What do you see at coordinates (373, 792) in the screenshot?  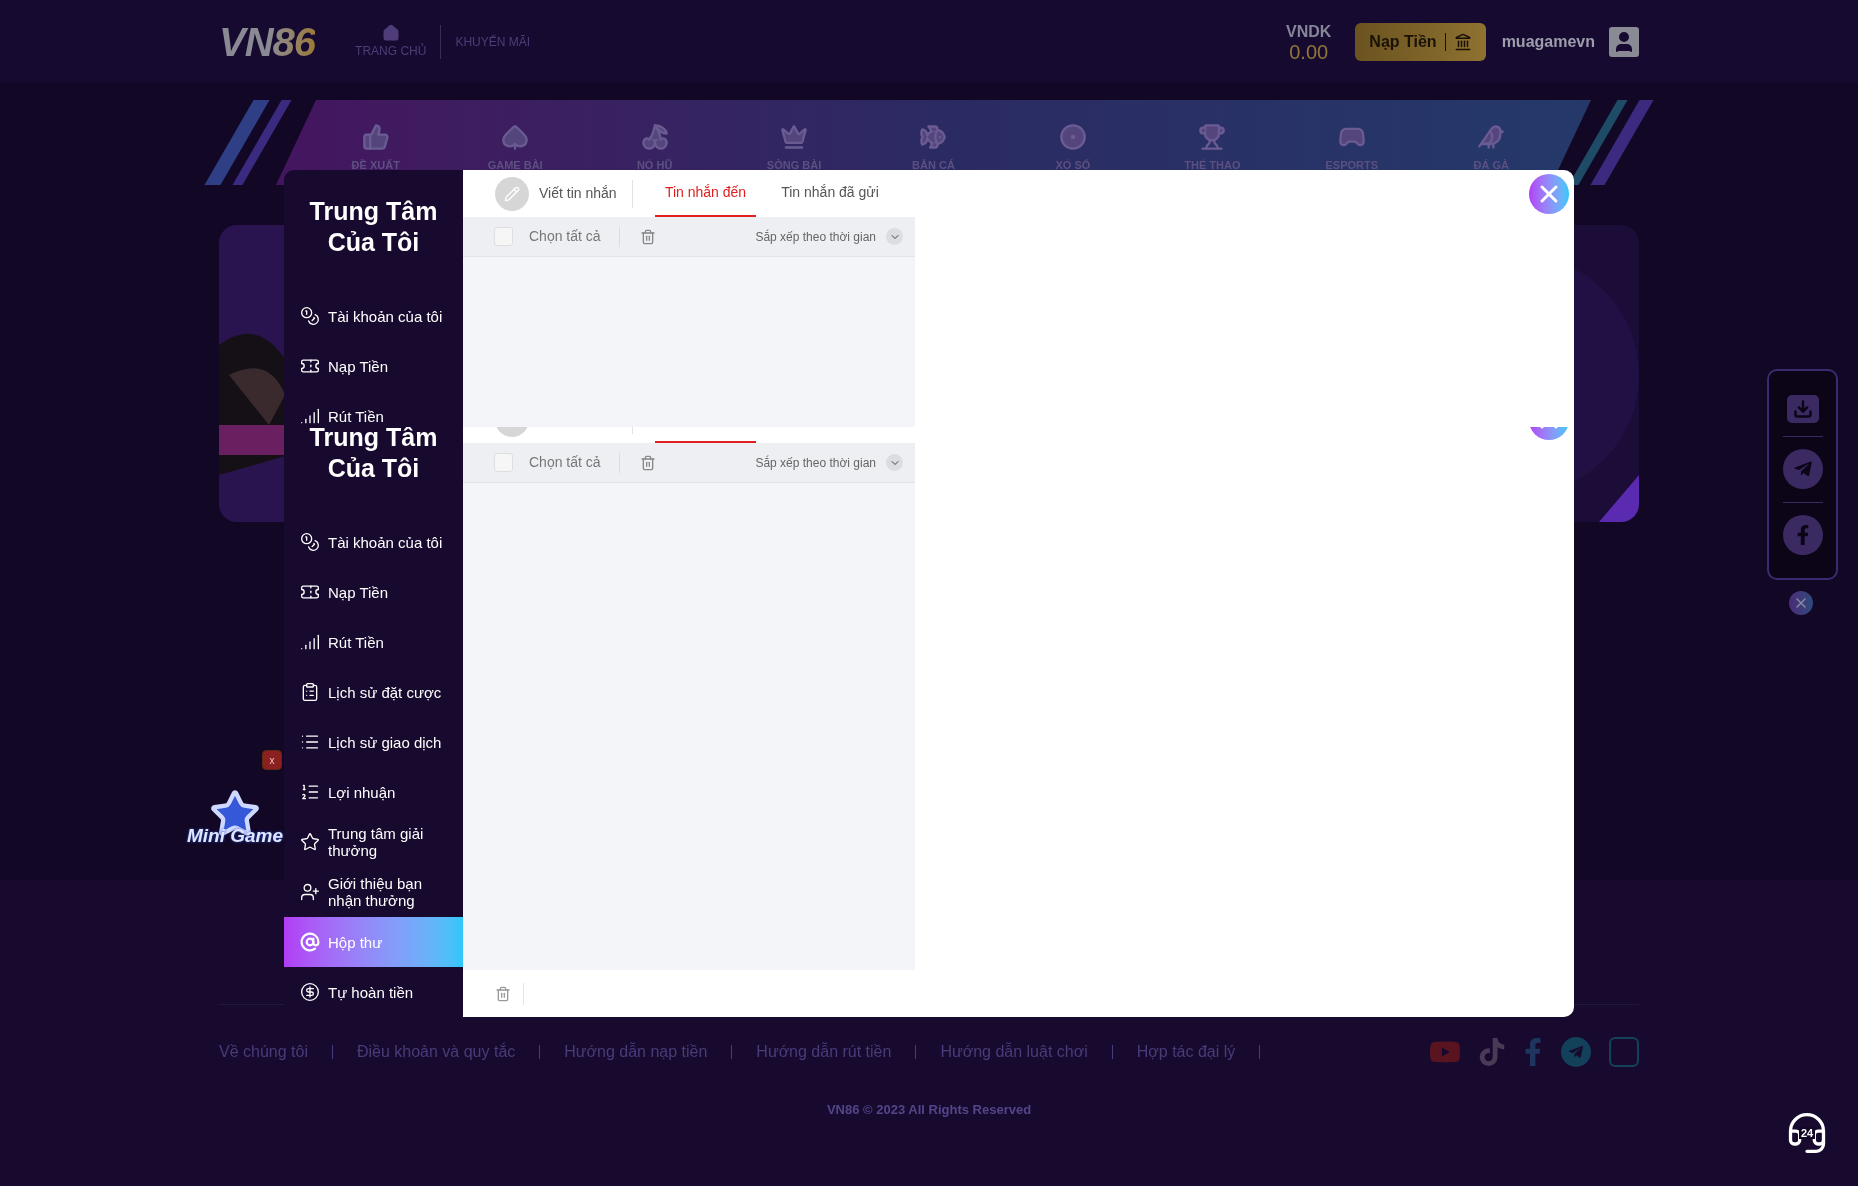 I see `sidebar-item: Lợi nhuận` at bounding box center [373, 792].